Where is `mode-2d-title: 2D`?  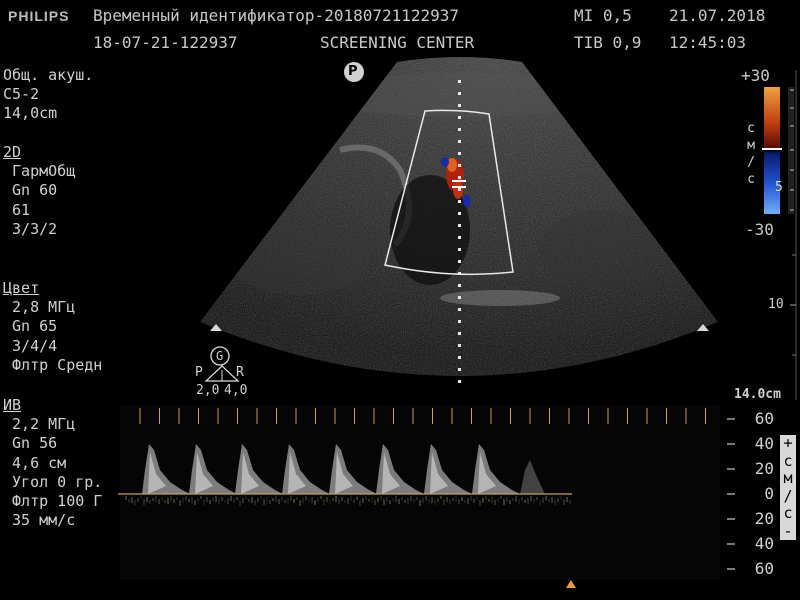
mode-2d-title: 2D is located at coordinates (39, 152).